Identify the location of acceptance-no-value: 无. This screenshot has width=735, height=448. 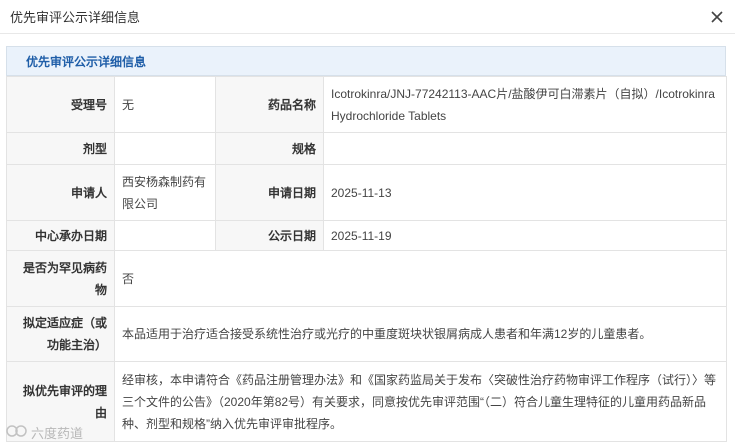
(165, 104).